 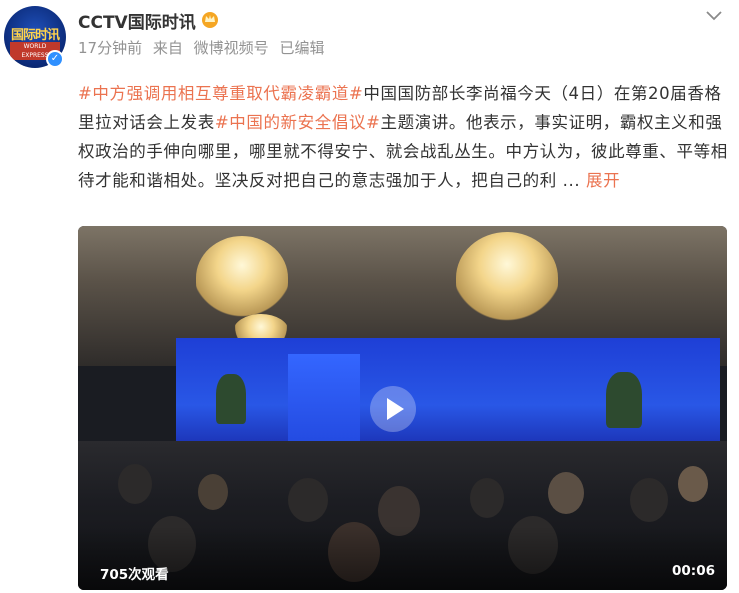 What do you see at coordinates (35, 35) in the screenshot?
I see `avatar-logo-text: 国际时讯` at bounding box center [35, 35].